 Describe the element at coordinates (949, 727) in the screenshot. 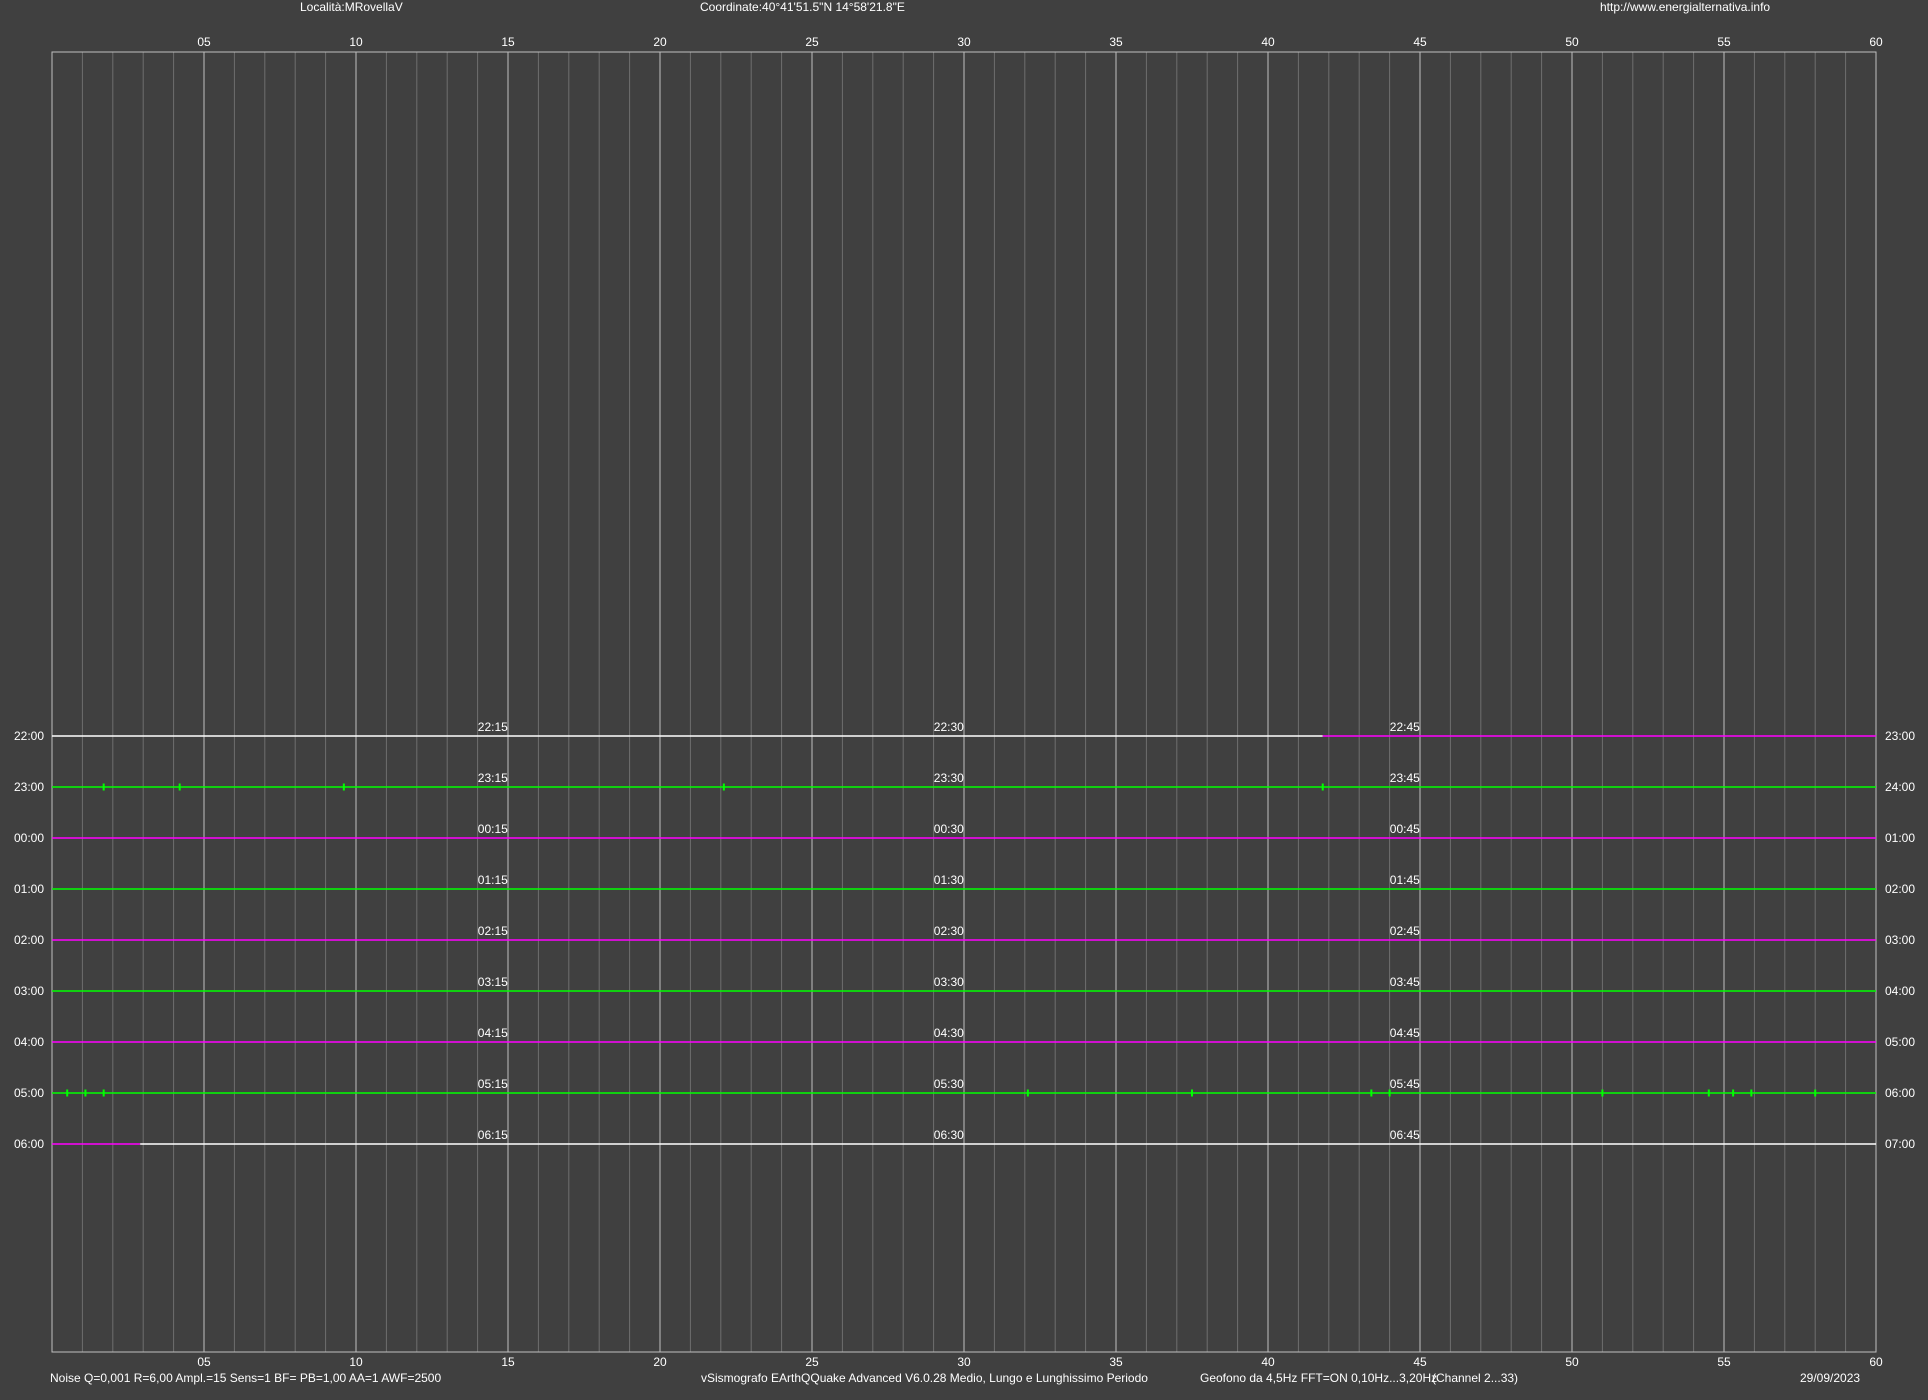

I see `row-quarter-mark: 22:30` at that location.